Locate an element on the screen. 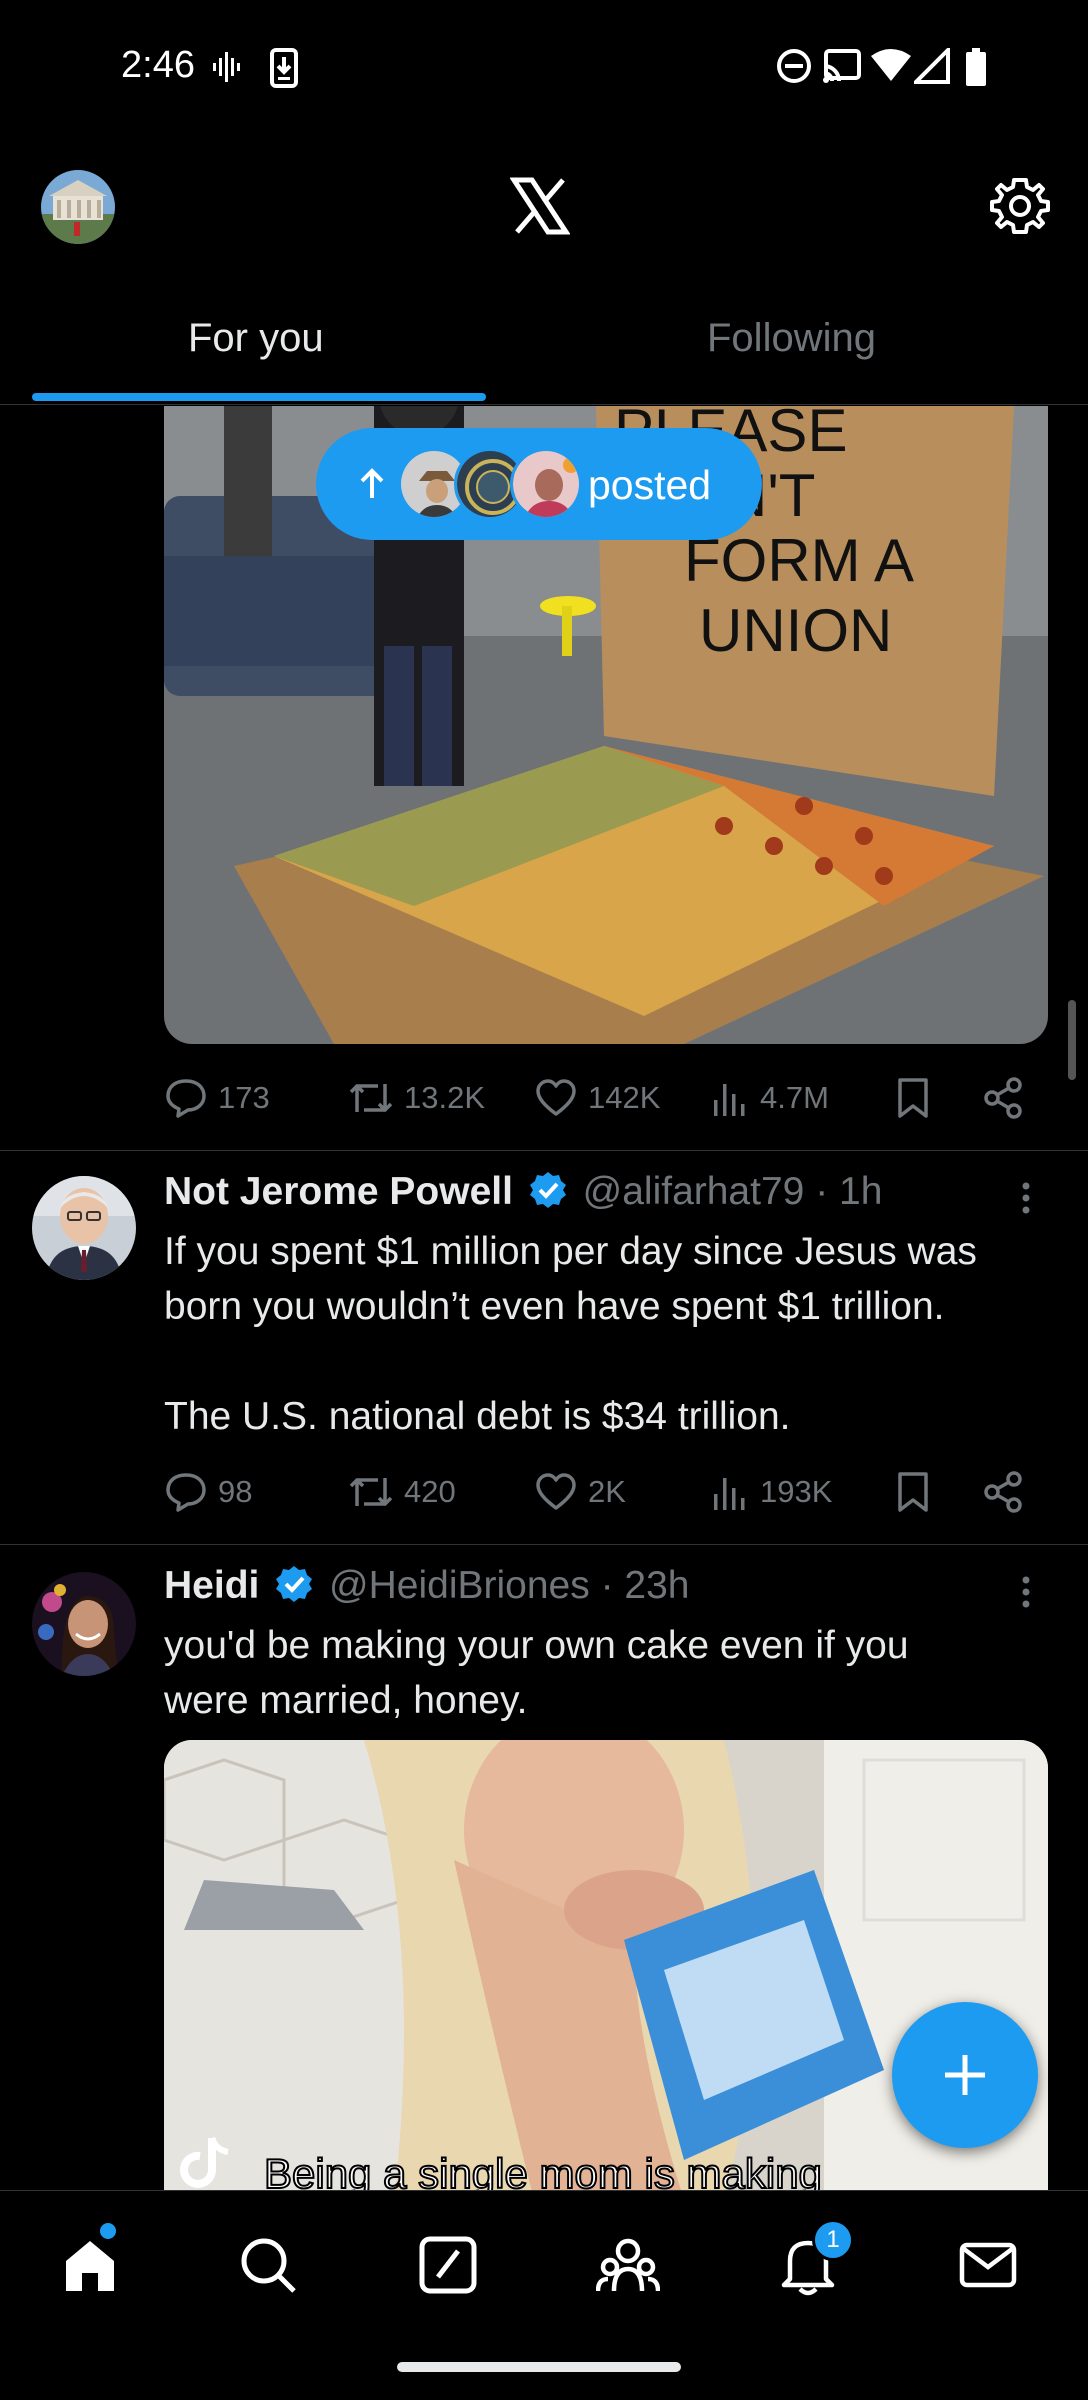 Image resolution: width=1088 pixels, height=2400 pixels. reply-button: 98 is located at coordinates (208, 1492).